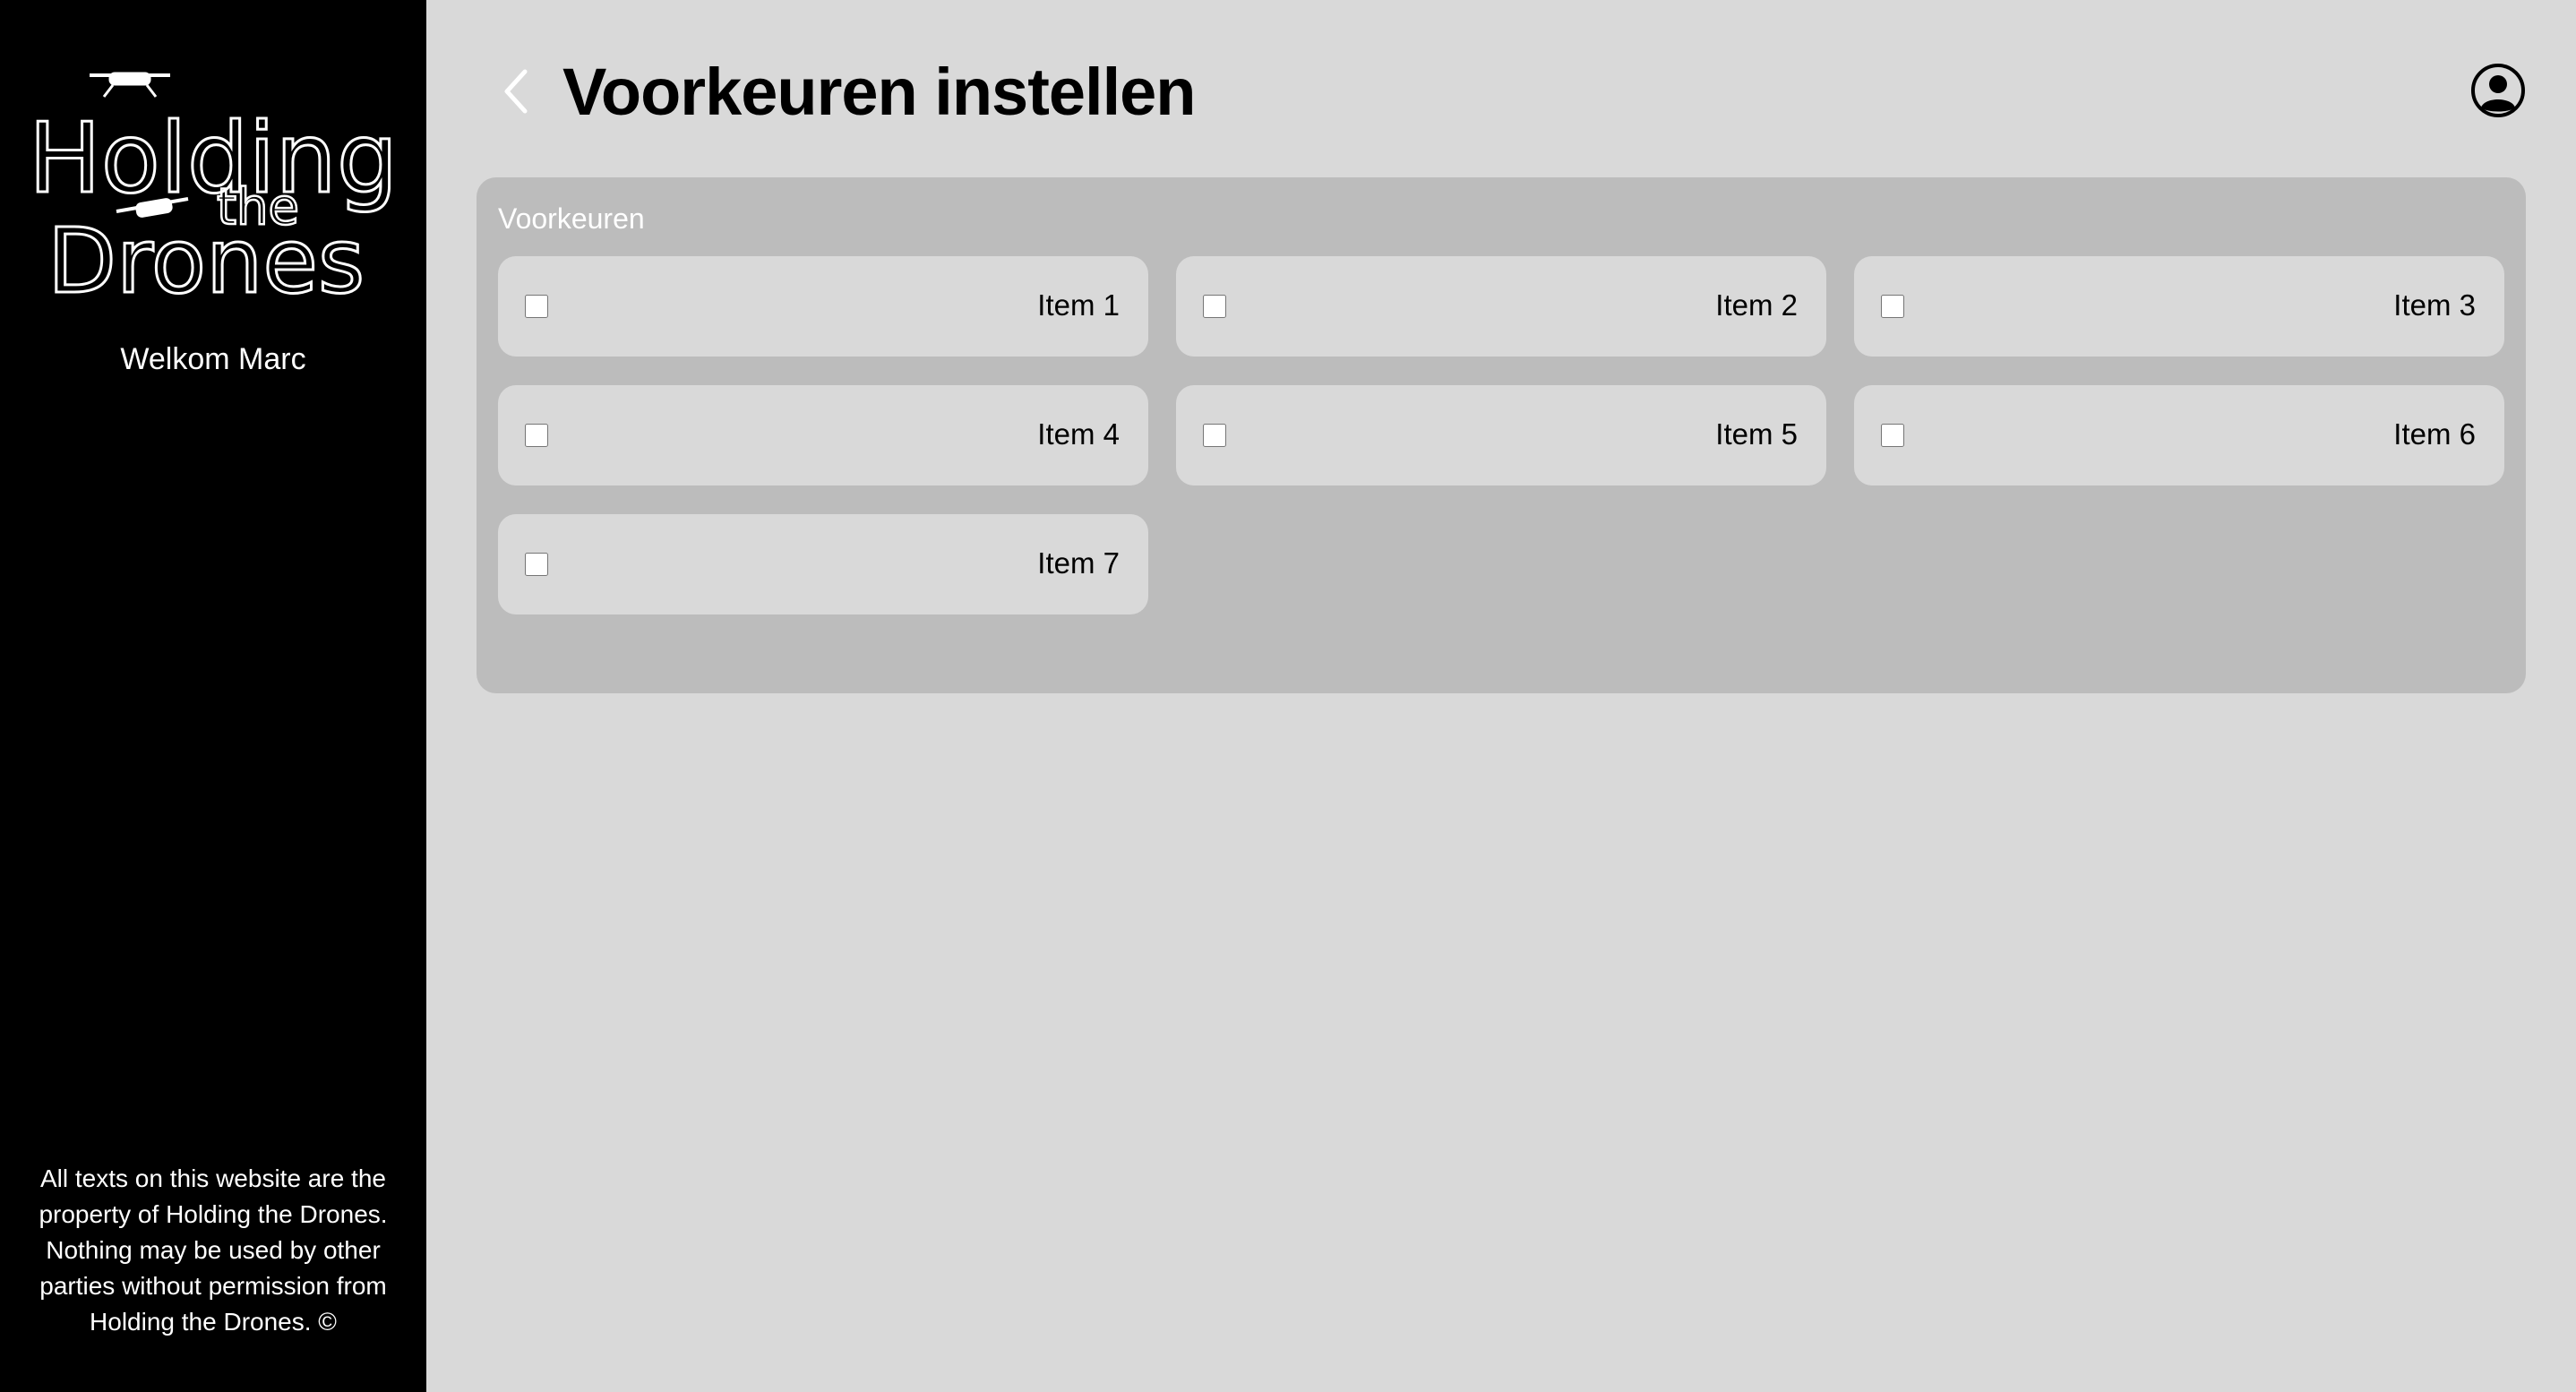 The height and width of the screenshot is (1392, 2576). Describe the element at coordinates (1501, 306) in the screenshot. I see `preference-item: Item 2` at that location.